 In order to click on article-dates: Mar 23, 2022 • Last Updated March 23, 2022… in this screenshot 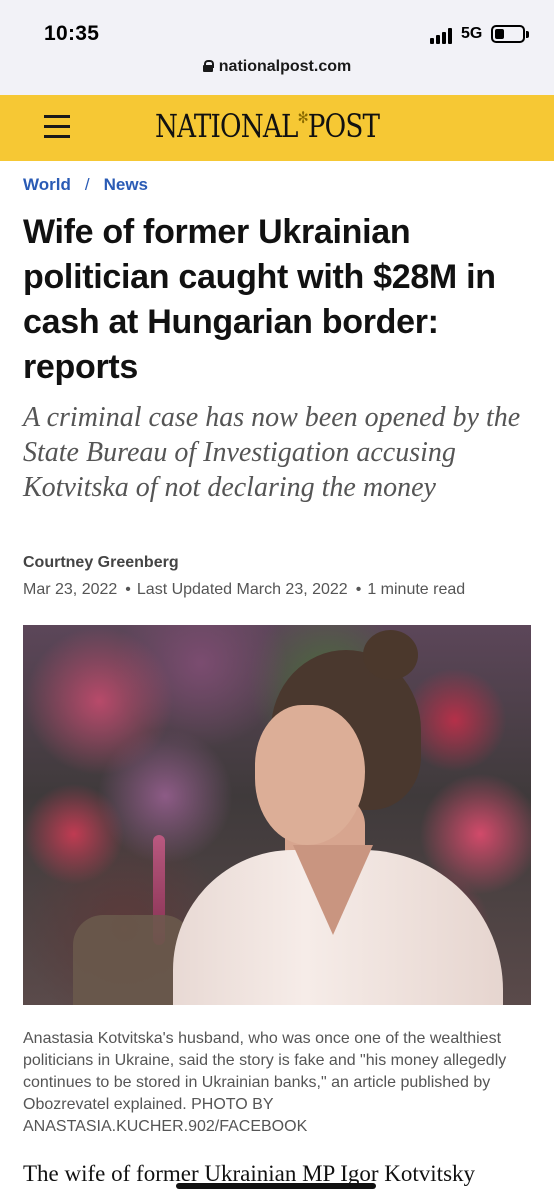, I will do `click(244, 589)`.